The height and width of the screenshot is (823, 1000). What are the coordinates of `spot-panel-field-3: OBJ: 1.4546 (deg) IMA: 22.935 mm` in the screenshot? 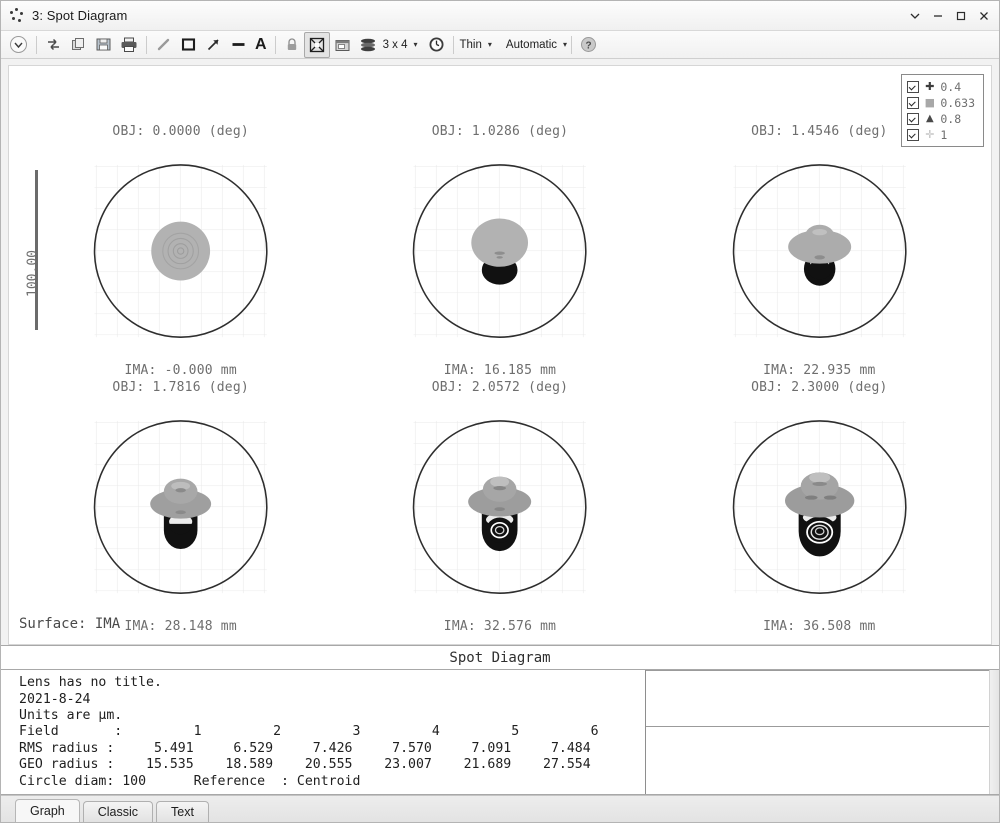 It's located at (819, 252).